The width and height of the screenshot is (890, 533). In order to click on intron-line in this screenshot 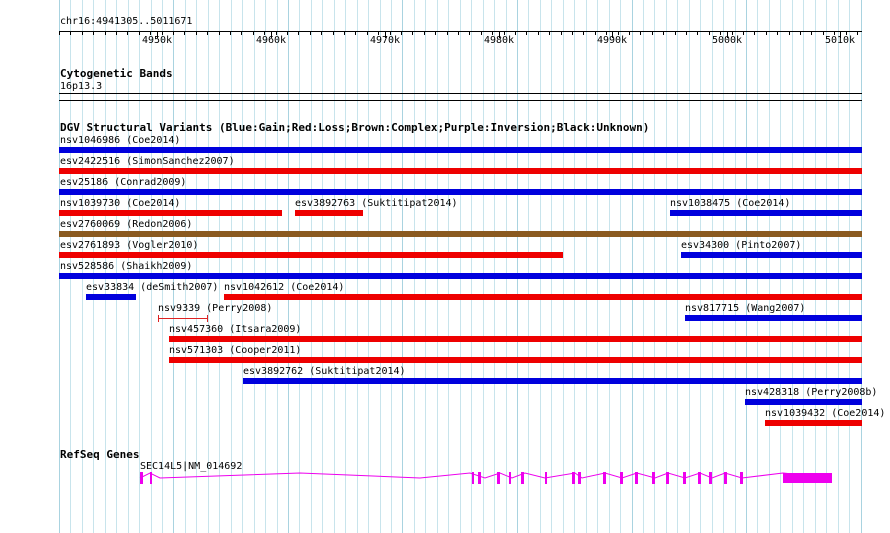, I will do `click(486, 475)`.